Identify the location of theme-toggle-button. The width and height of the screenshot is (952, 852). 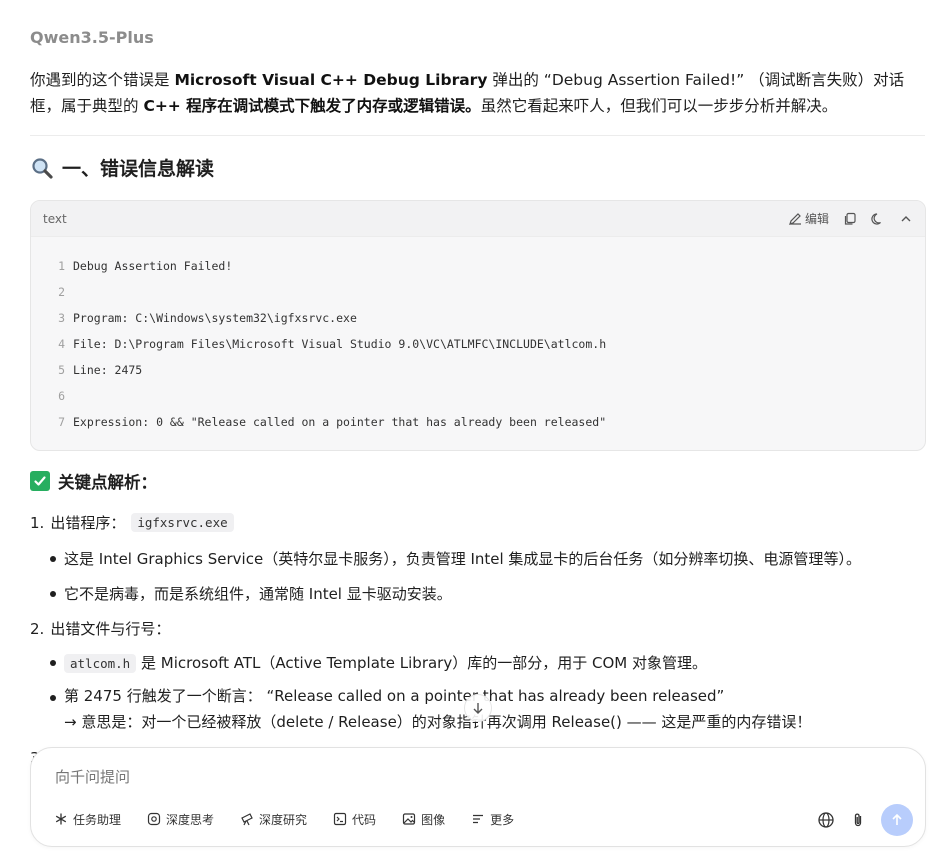
(878, 219).